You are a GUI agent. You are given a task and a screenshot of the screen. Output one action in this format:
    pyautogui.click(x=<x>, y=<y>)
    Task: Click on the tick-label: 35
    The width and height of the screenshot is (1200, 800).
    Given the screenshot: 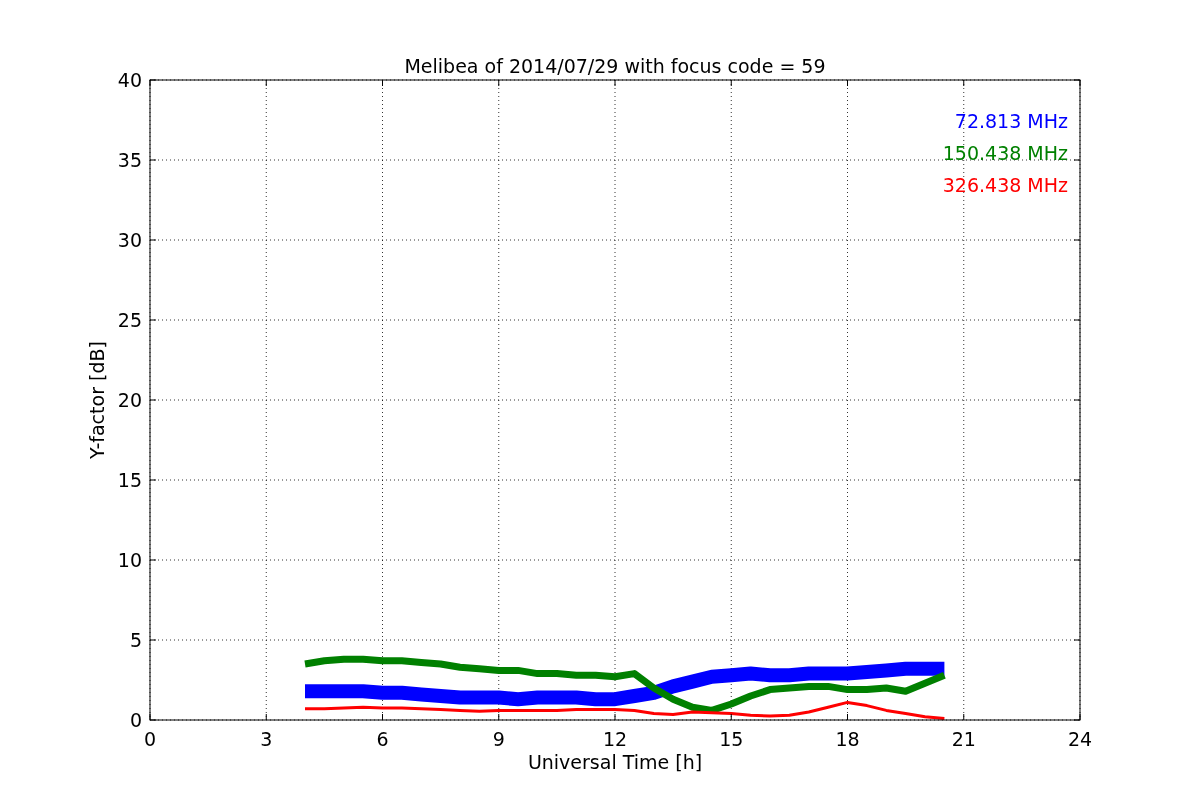 What is the action you would take?
    pyautogui.click(x=129, y=160)
    